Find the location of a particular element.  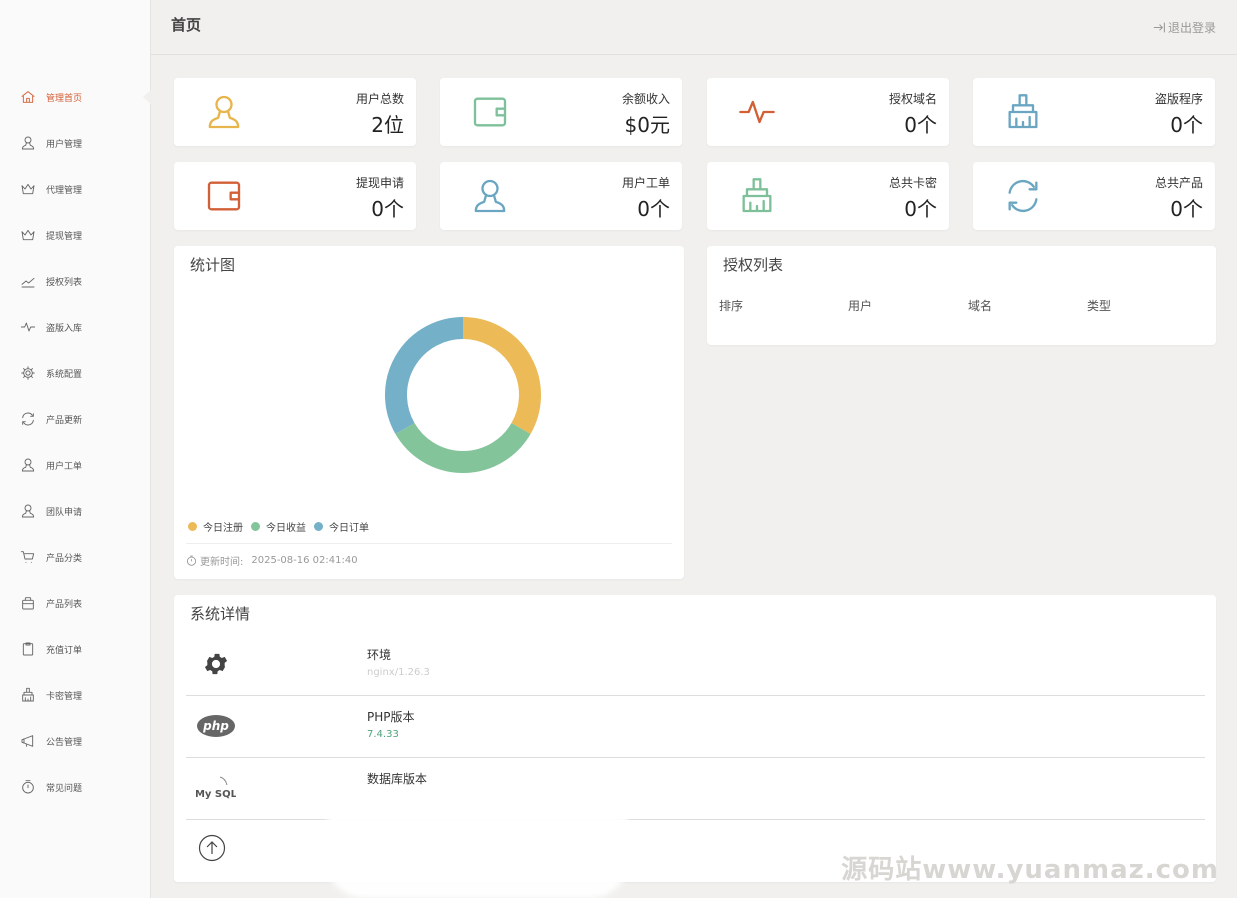

sidebar-item: 系统配置 is located at coordinates (75, 373).